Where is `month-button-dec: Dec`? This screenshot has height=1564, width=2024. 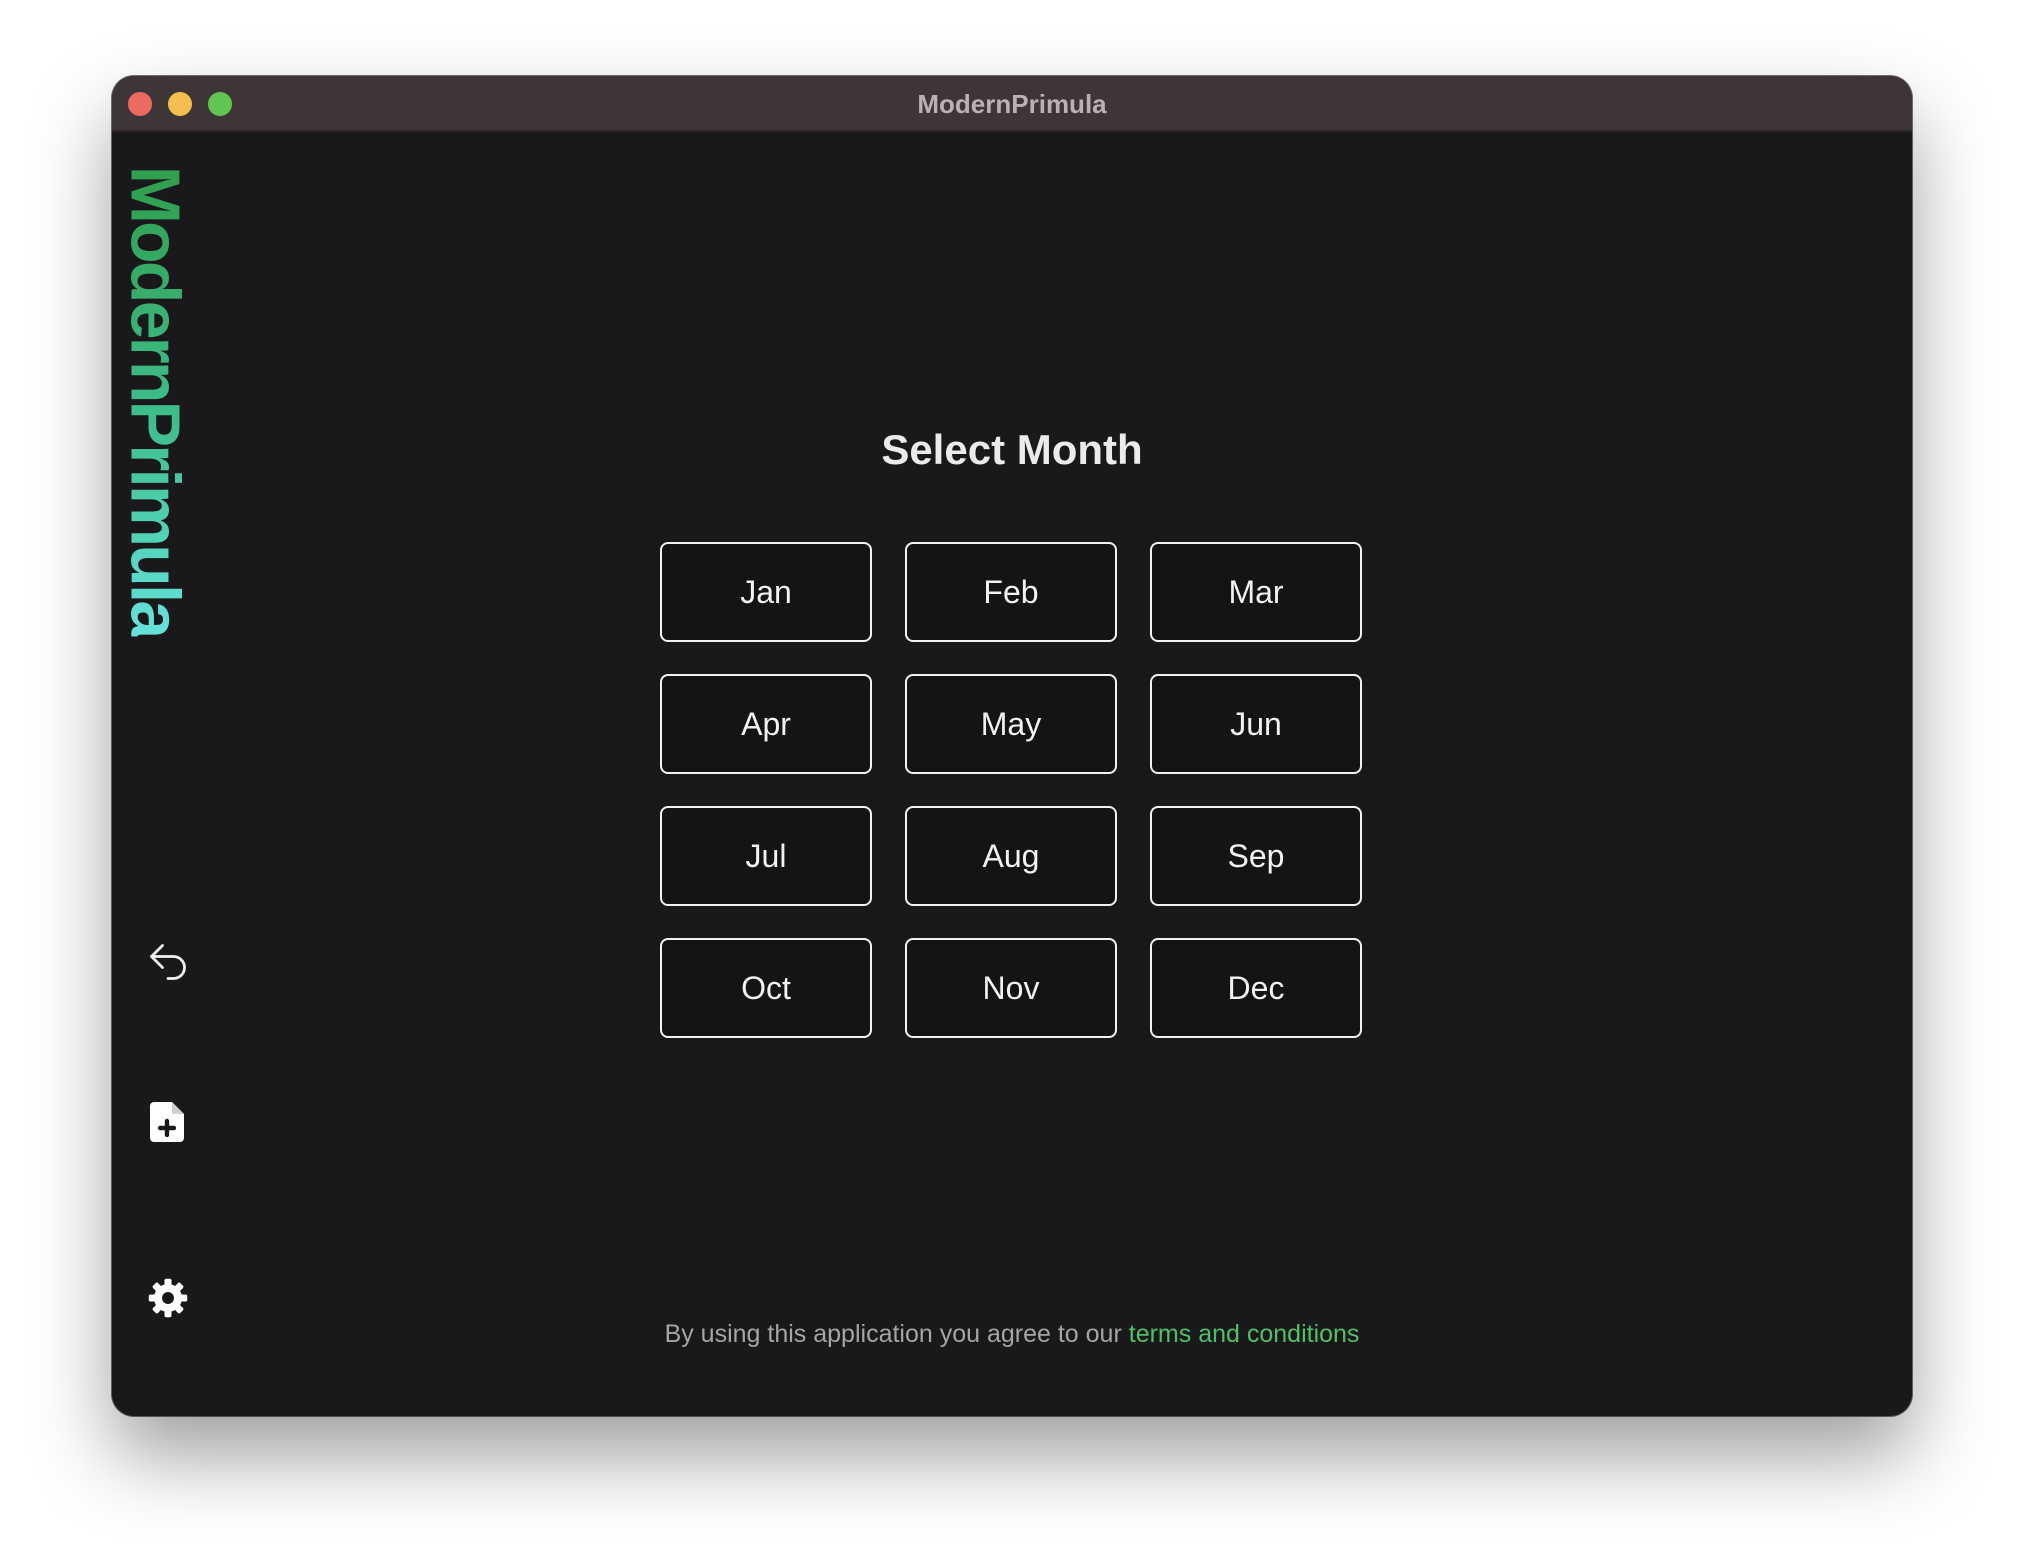 month-button-dec: Dec is located at coordinates (1256, 988).